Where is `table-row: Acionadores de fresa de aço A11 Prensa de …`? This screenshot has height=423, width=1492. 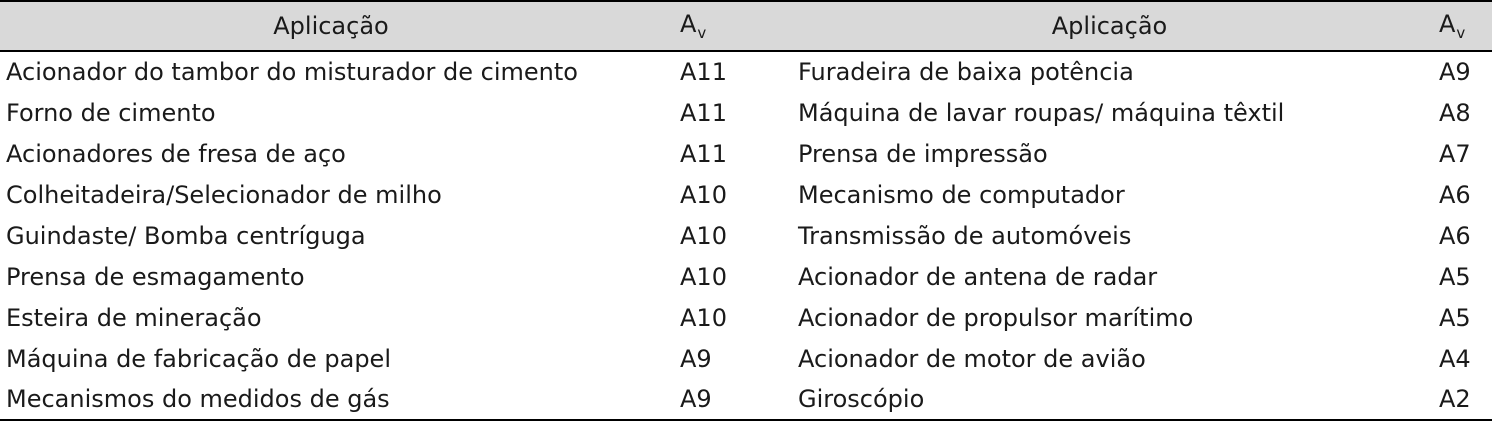
table-row: Acionadores de fresa de aço A11 Prensa de … is located at coordinates (746, 153).